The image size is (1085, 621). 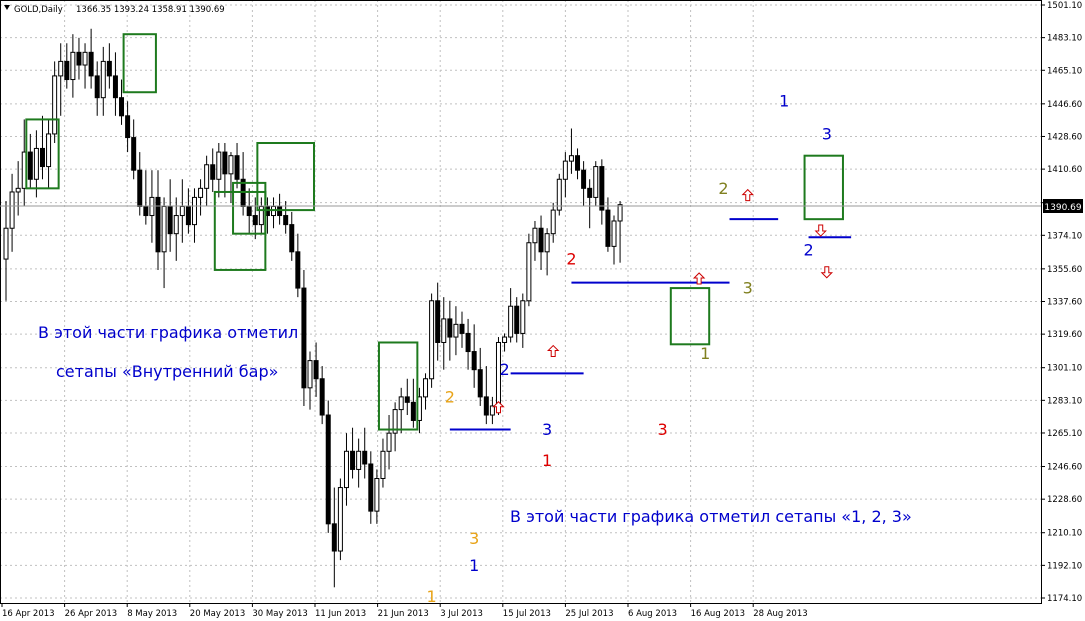 What do you see at coordinates (403, 614) in the screenshot?
I see `x-tick-label: 21 Jun 2013` at bounding box center [403, 614].